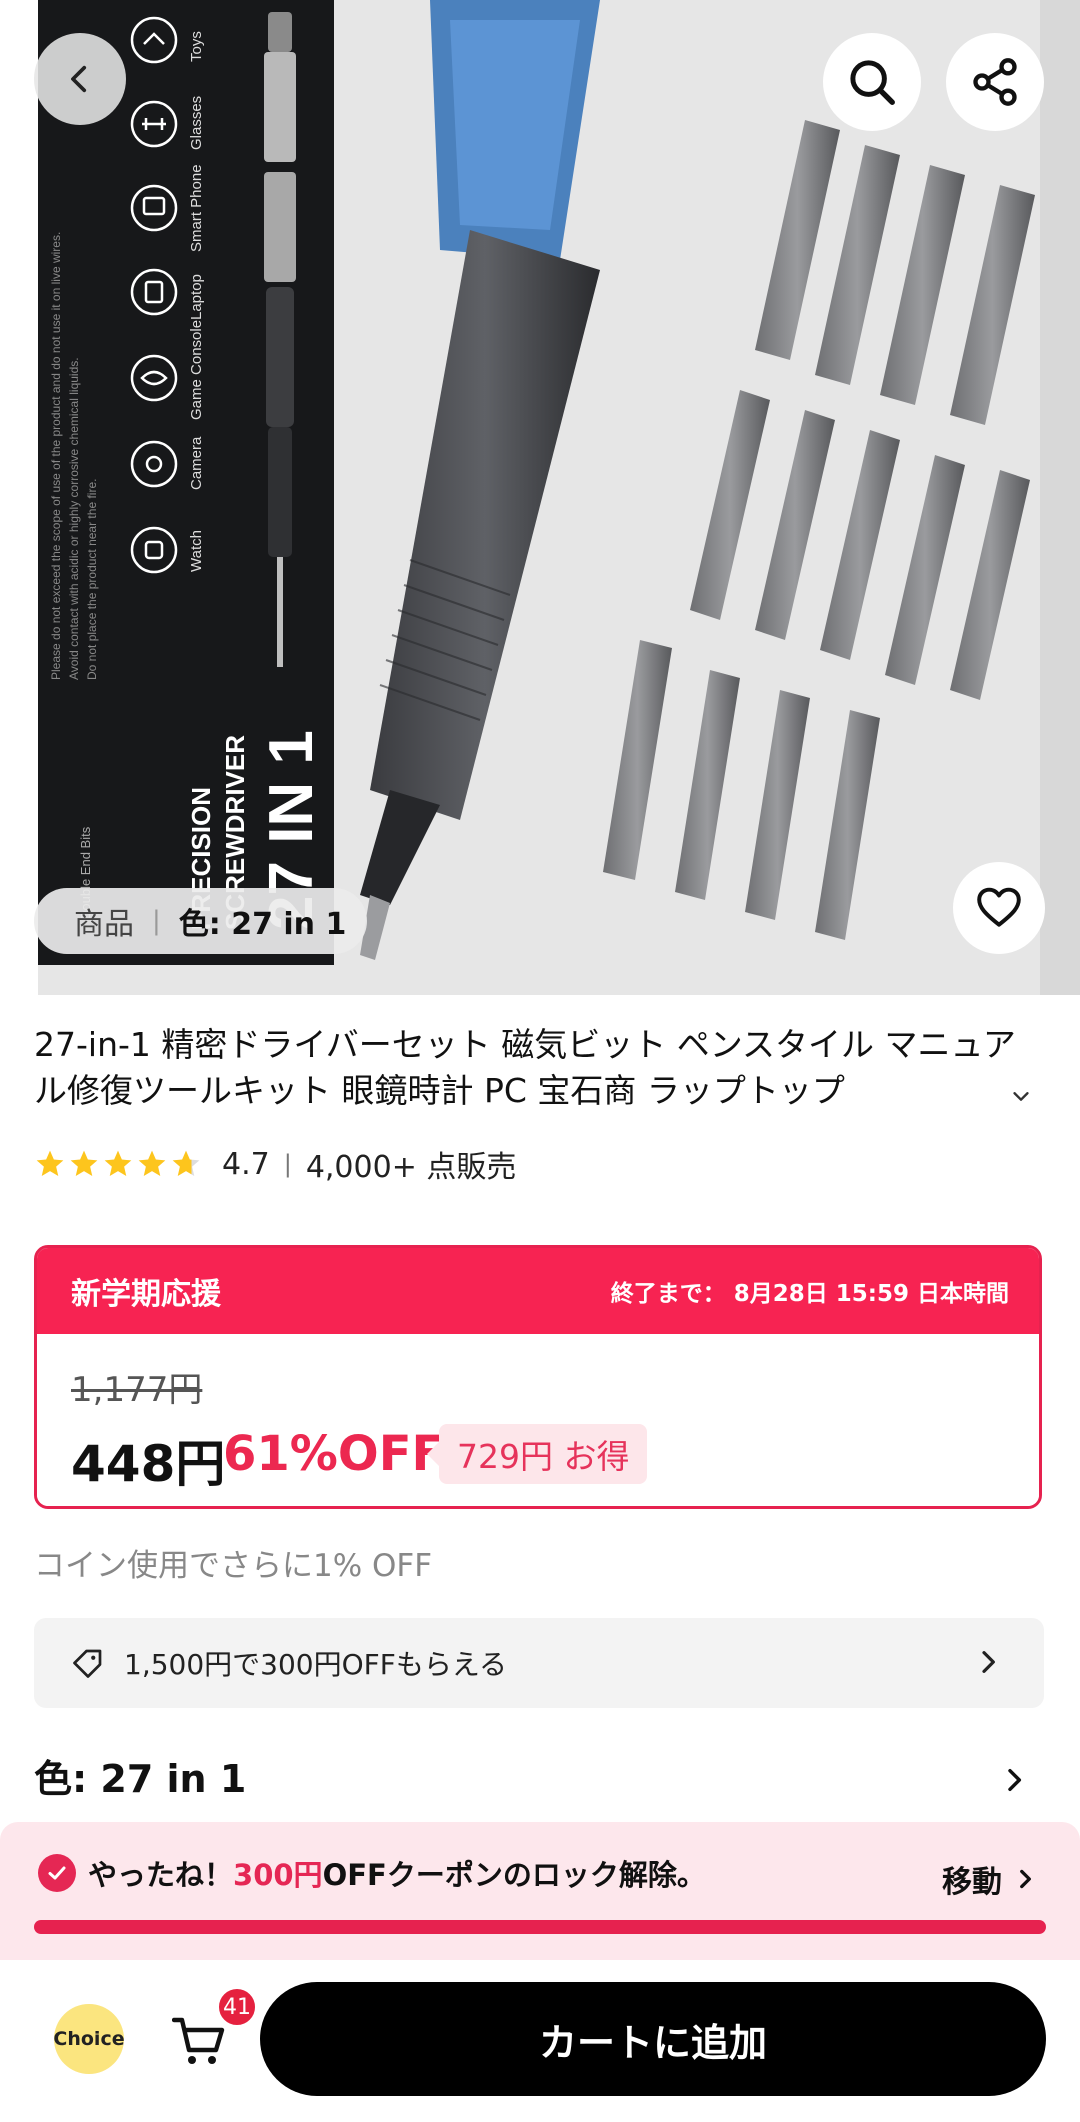 This screenshot has height=2122, width=1080. What do you see at coordinates (278, 1875) in the screenshot?
I see `unlock-amount: 300円` at bounding box center [278, 1875].